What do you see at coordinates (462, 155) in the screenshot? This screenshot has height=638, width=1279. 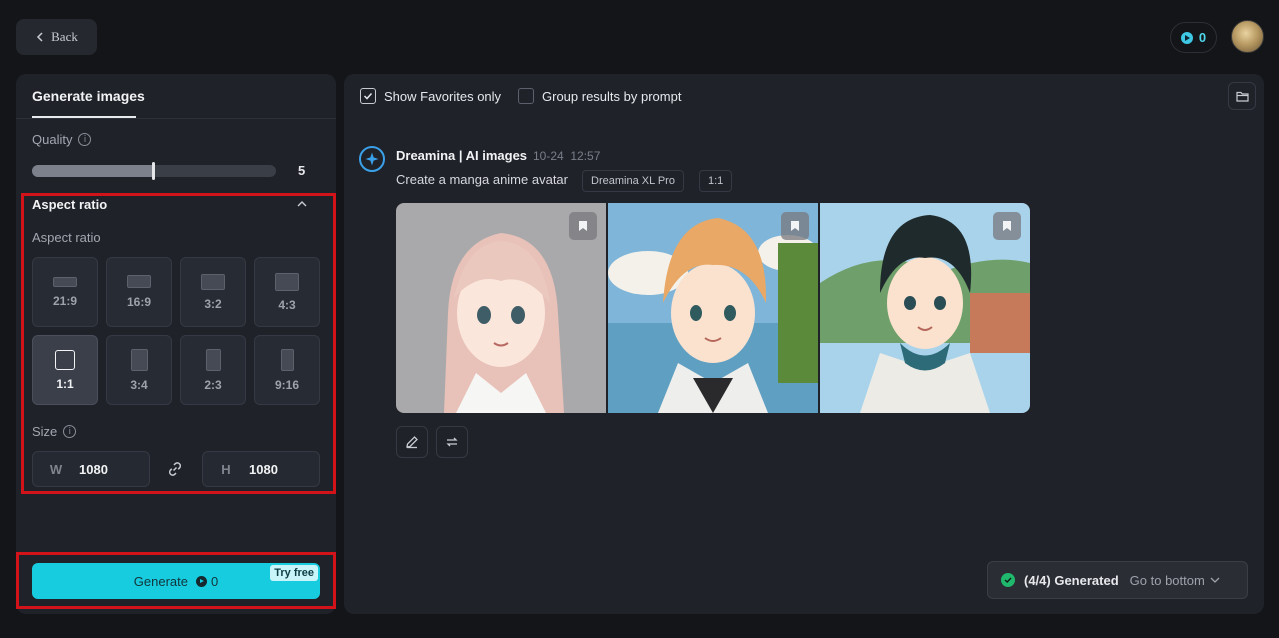 I see `bot-name: Dreamina | AI images` at bounding box center [462, 155].